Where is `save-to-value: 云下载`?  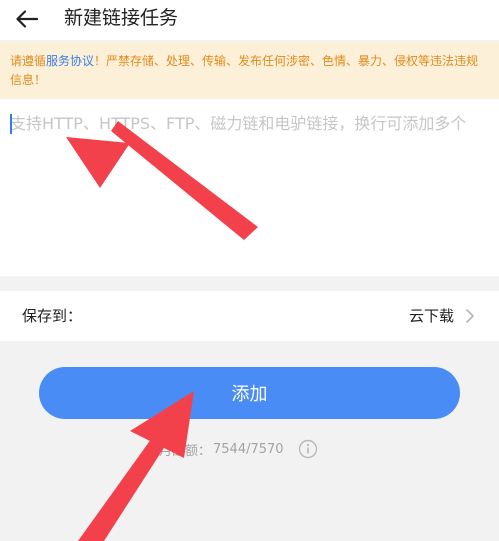
save-to-value: 云下载 is located at coordinates (431, 316).